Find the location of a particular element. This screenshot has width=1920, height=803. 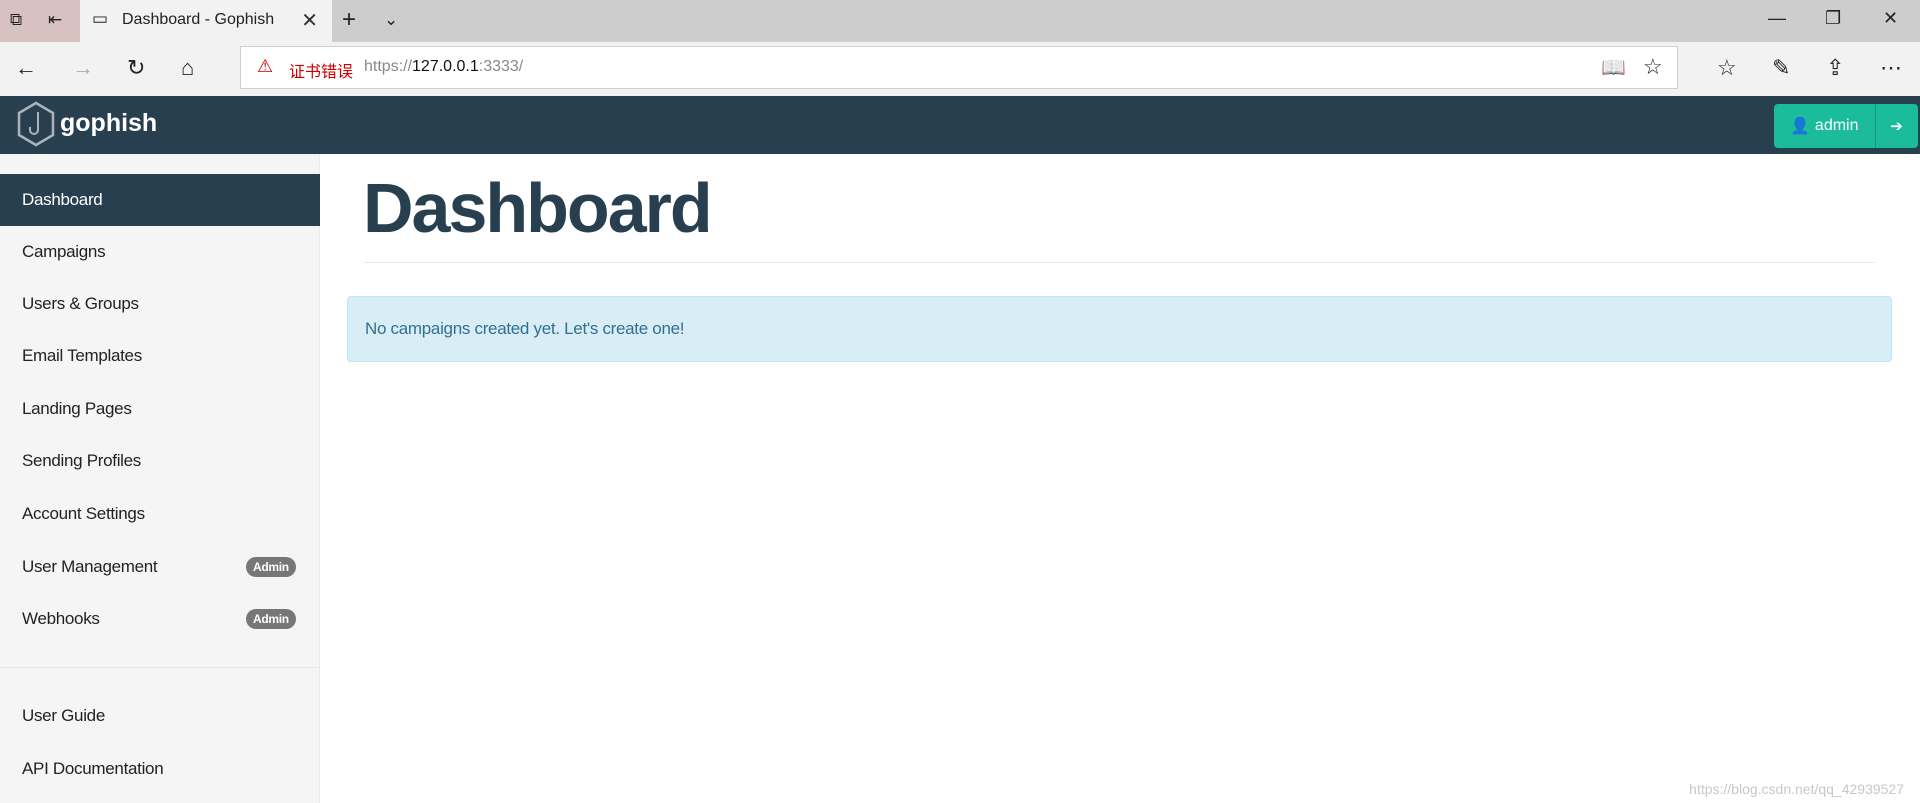

page-icon: ▭ is located at coordinates (100, 18).